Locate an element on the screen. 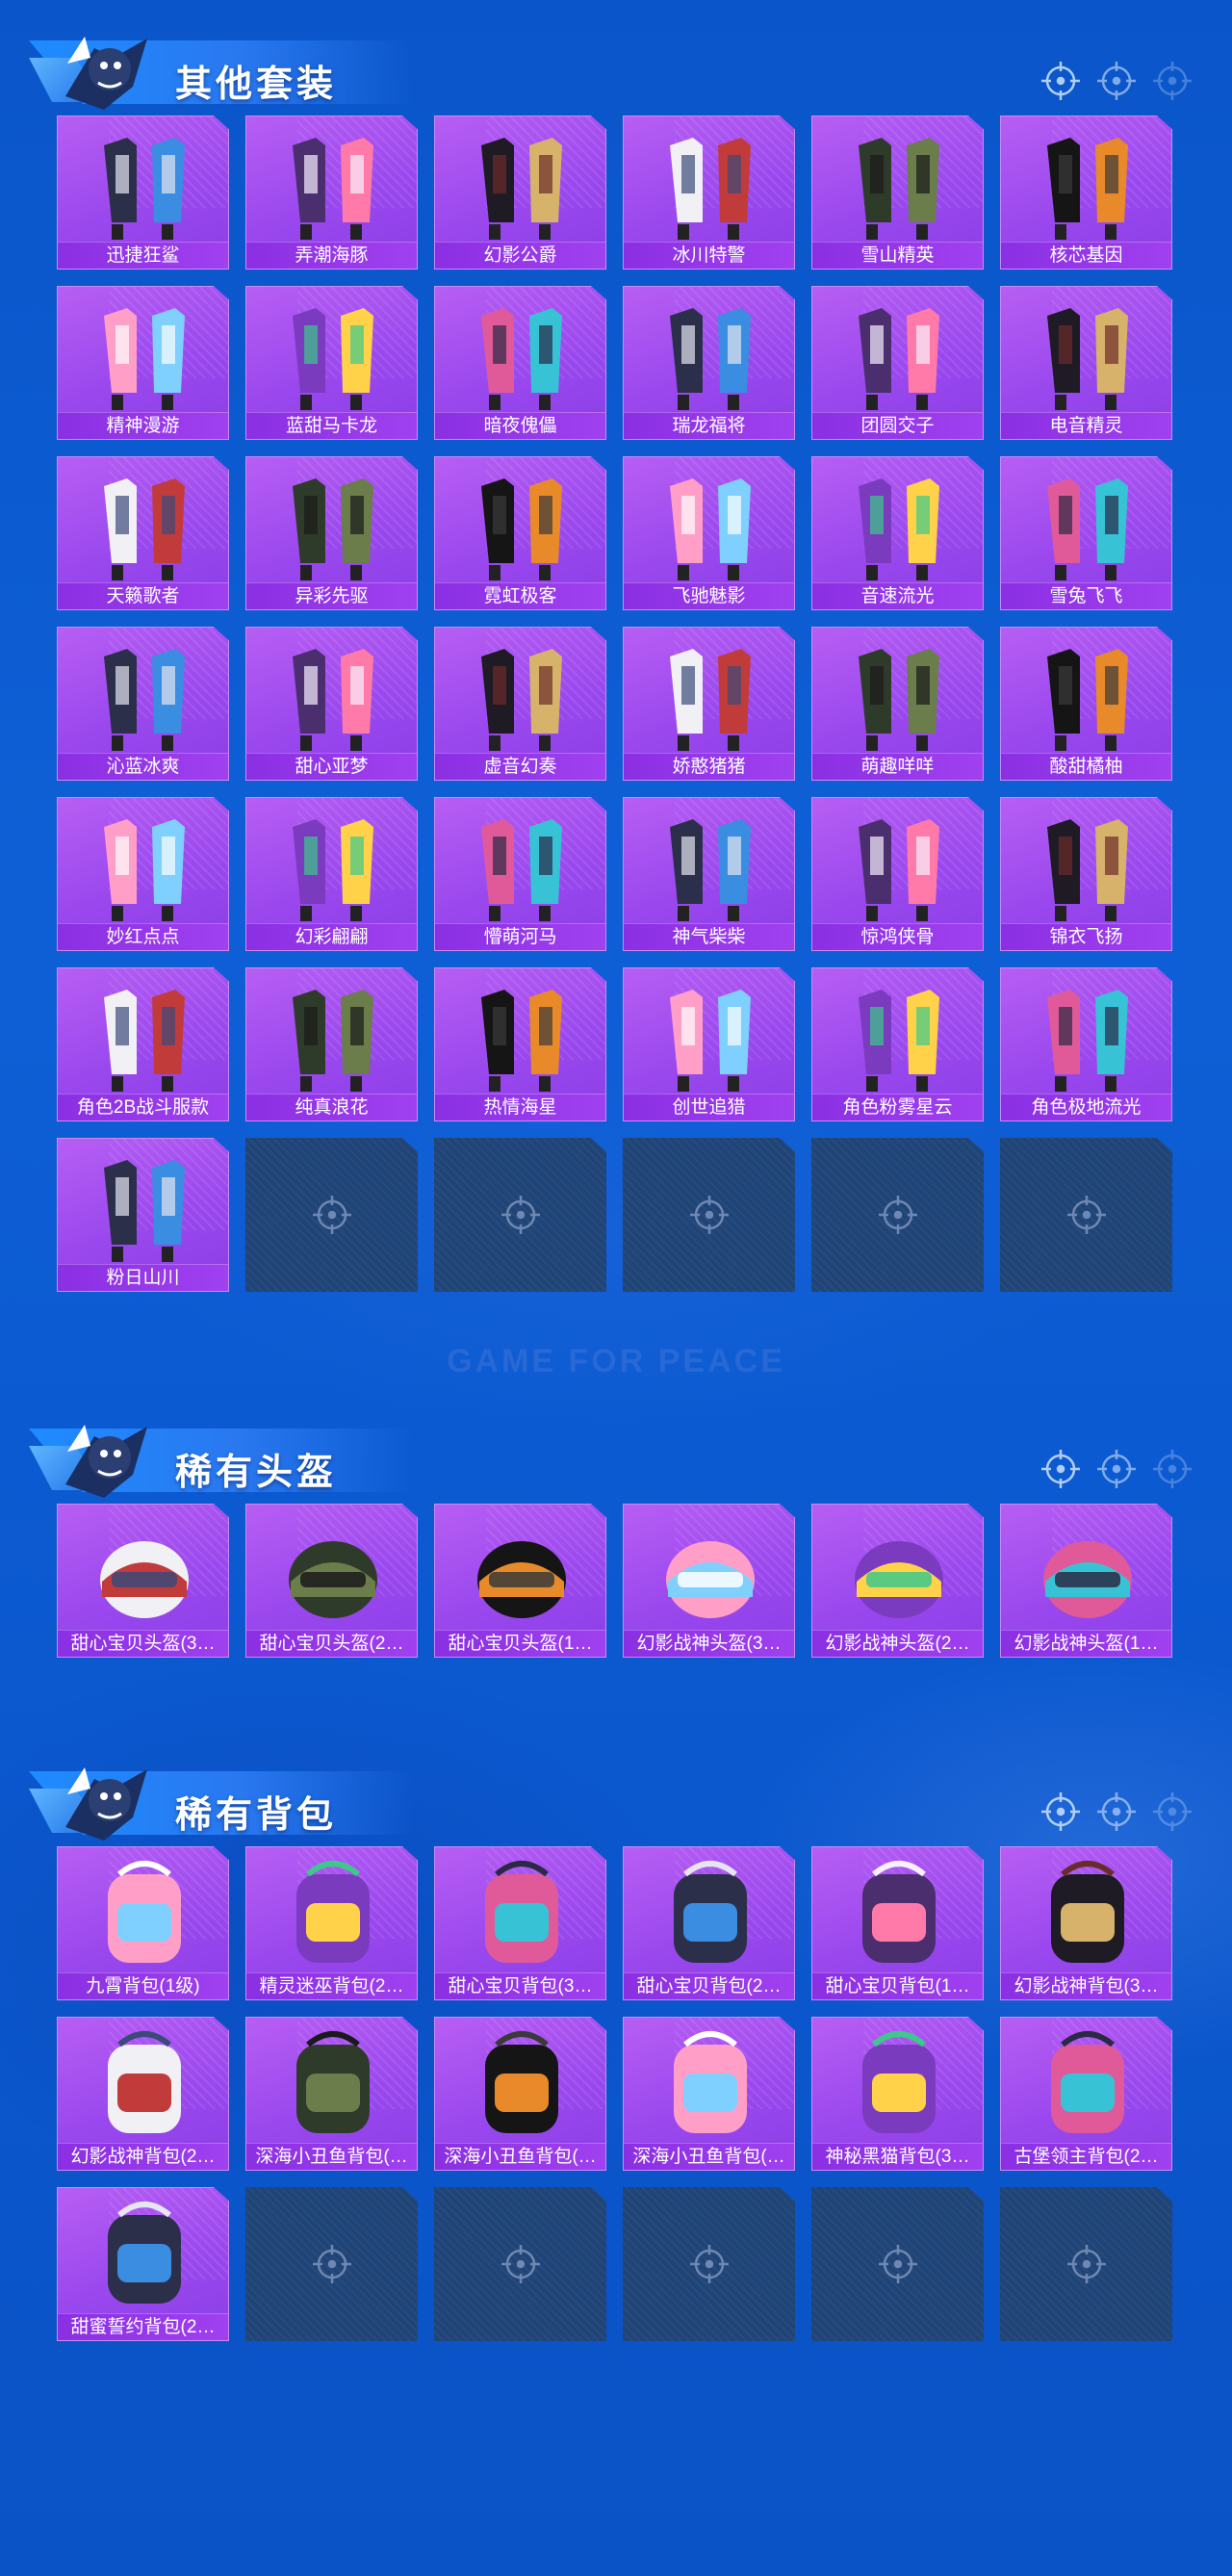 This screenshot has height=2576, width=1232. item-card: 幻影公爵 is located at coordinates (520, 193).